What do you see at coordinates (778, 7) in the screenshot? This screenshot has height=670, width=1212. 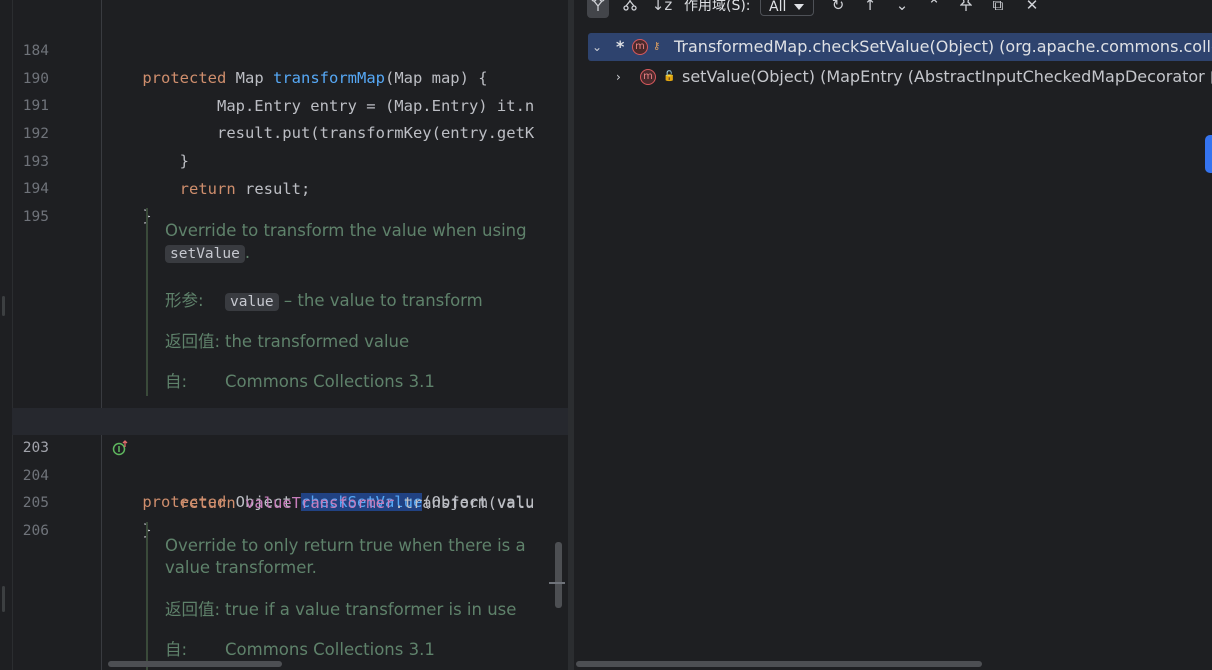 I see `scope-value: All` at bounding box center [778, 7].